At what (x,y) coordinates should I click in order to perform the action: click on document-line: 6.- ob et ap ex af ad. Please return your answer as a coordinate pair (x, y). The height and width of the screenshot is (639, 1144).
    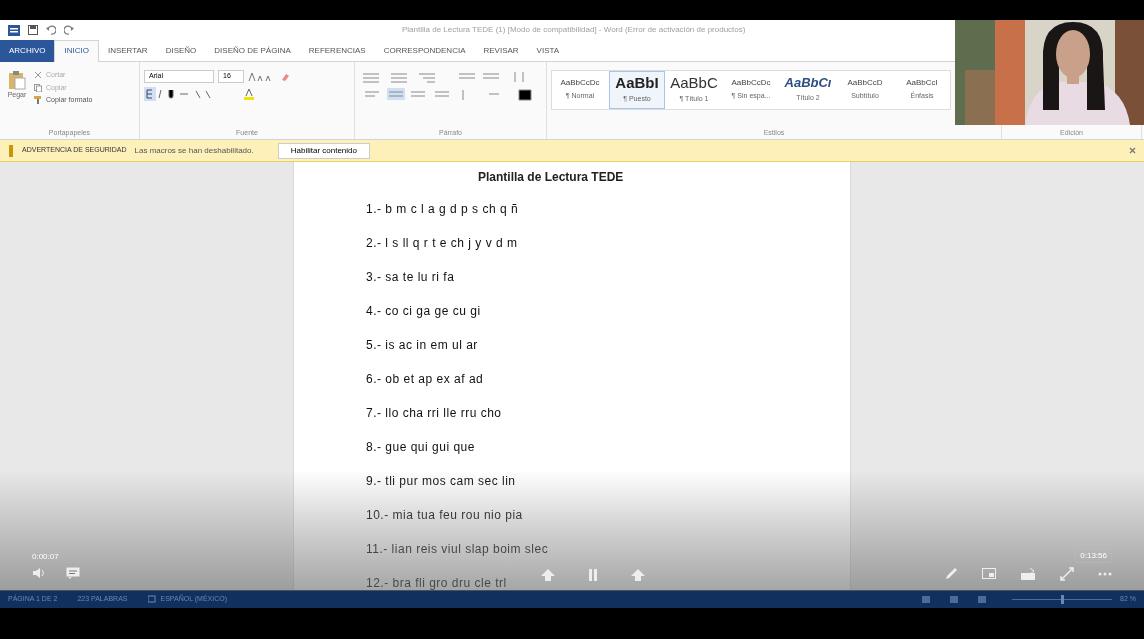
    Looking at the image, I should click on (425, 379).